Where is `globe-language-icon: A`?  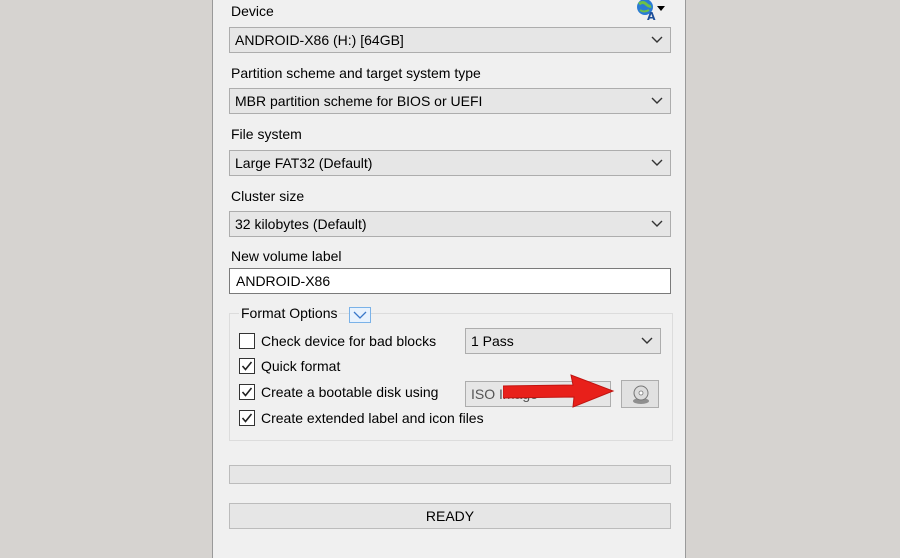
globe-language-icon: A is located at coordinates (651, 11).